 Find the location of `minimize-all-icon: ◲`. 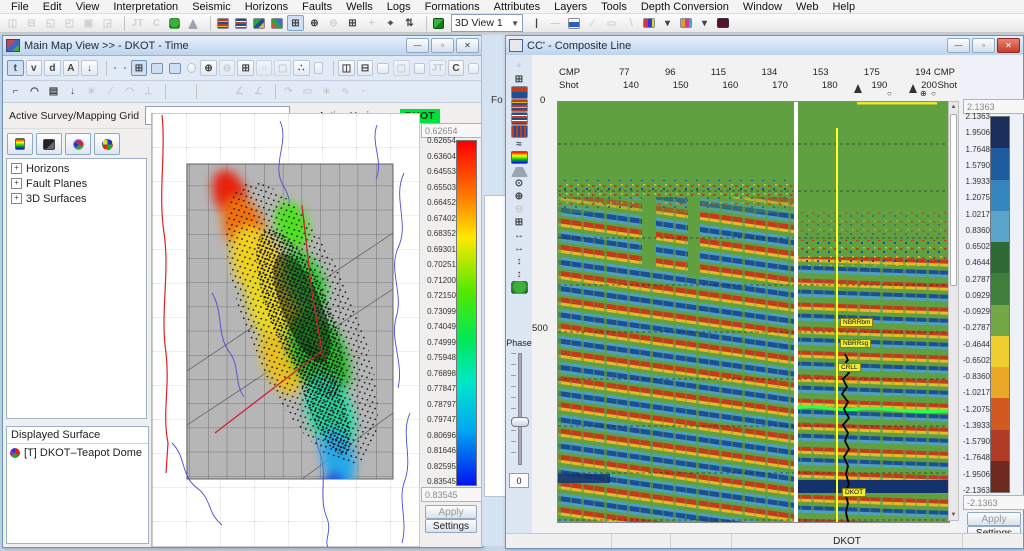

minimize-all-icon: ◲ is located at coordinates (107, 23).